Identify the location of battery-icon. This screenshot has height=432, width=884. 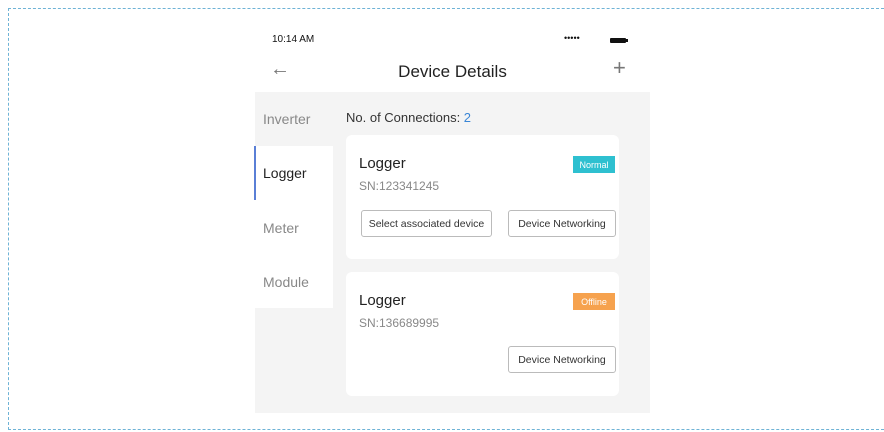
(619, 40).